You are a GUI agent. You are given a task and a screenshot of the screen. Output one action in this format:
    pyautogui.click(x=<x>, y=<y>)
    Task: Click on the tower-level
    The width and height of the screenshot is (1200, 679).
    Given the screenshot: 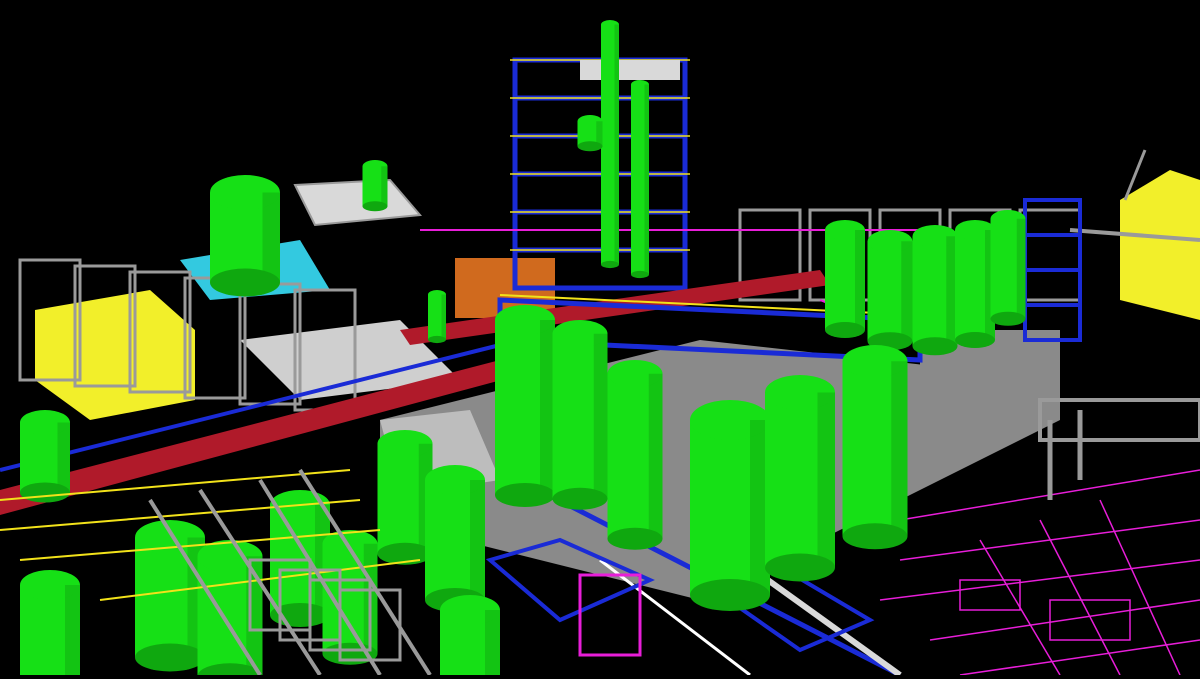 What is the action you would take?
    pyautogui.click(x=600, y=193)
    